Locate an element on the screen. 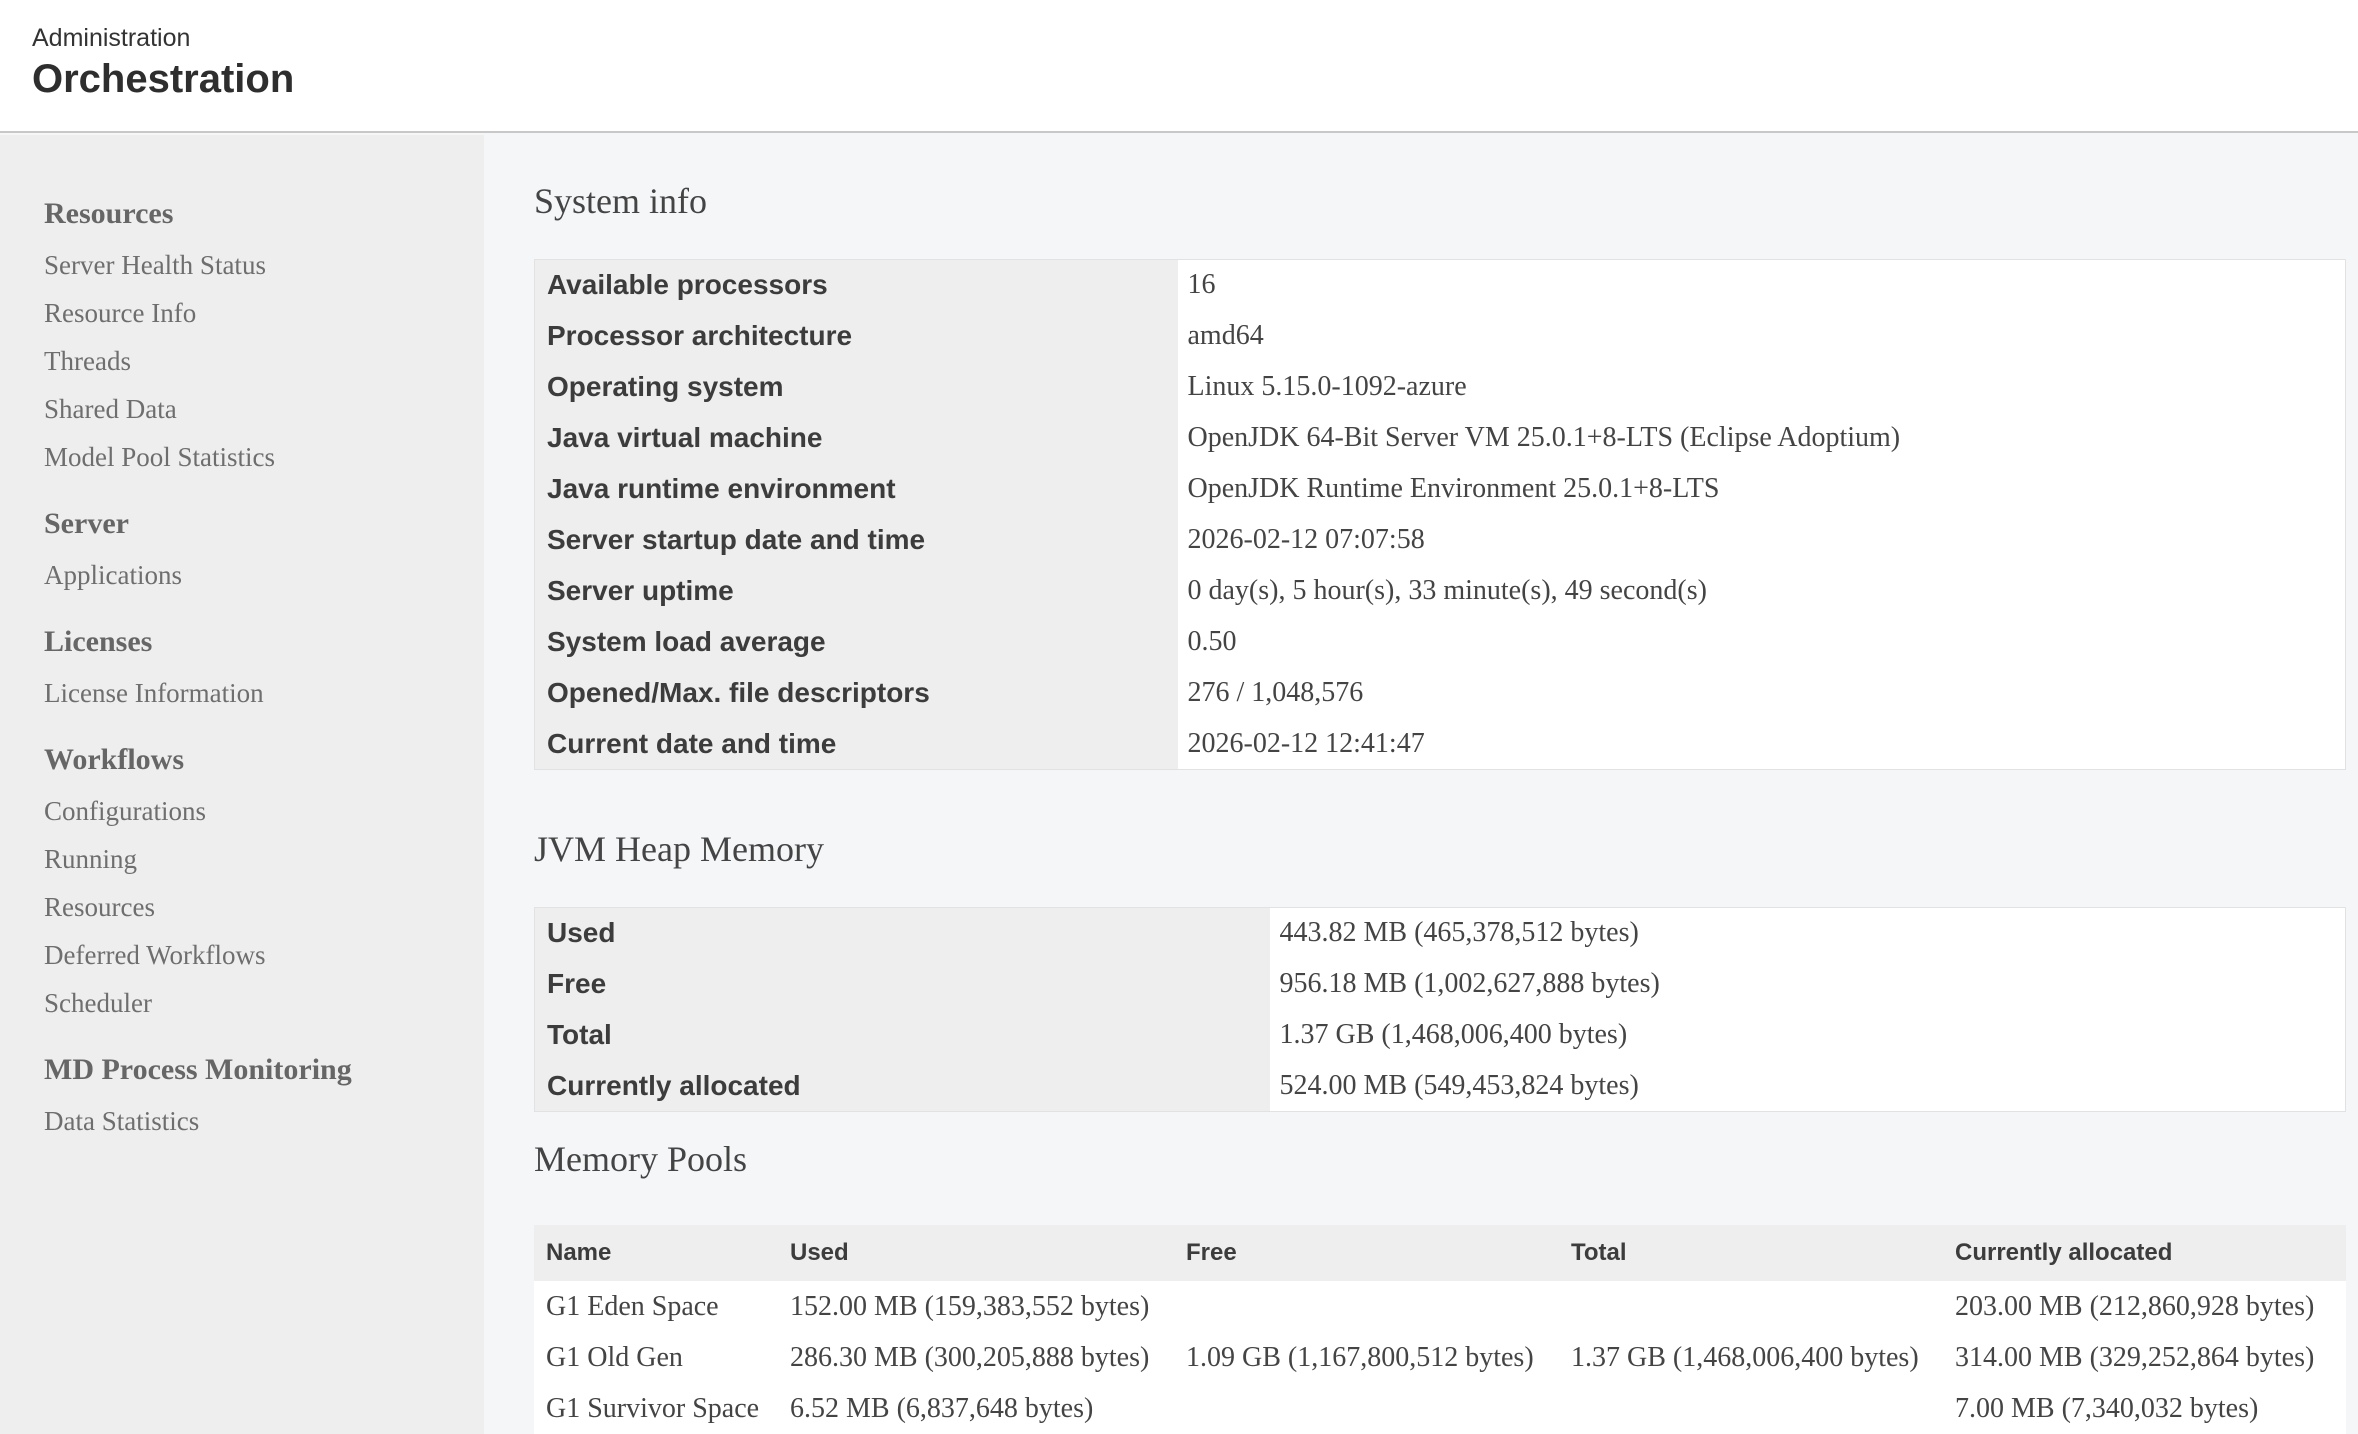  page-title: Orchestration is located at coordinates (163, 79).